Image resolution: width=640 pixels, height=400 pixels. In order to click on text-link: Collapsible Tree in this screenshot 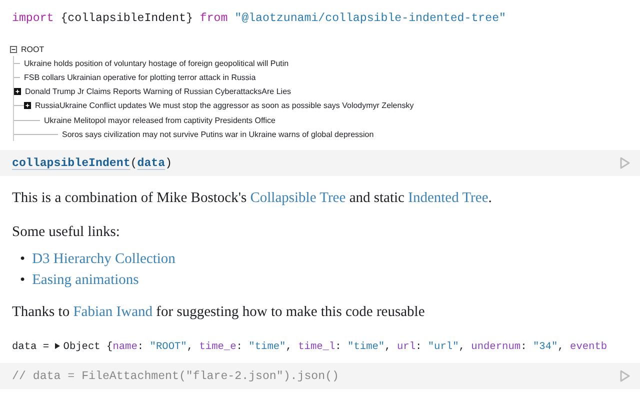, I will do `click(298, 198)`.